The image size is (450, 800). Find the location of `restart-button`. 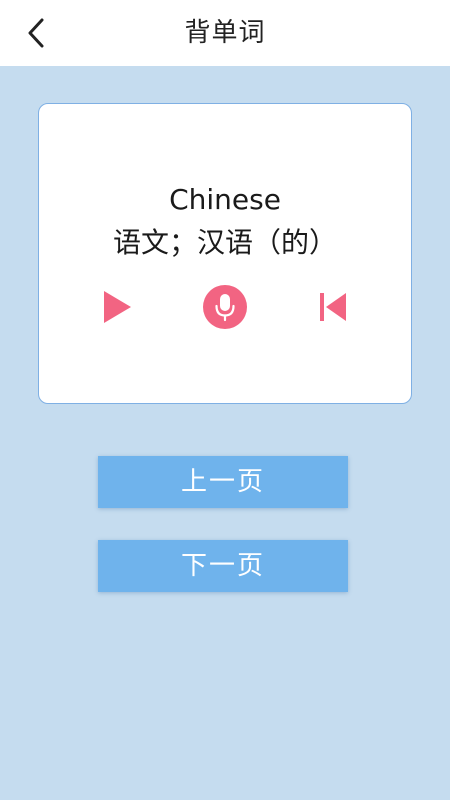

restart-button is located at coordinates (332, 307).